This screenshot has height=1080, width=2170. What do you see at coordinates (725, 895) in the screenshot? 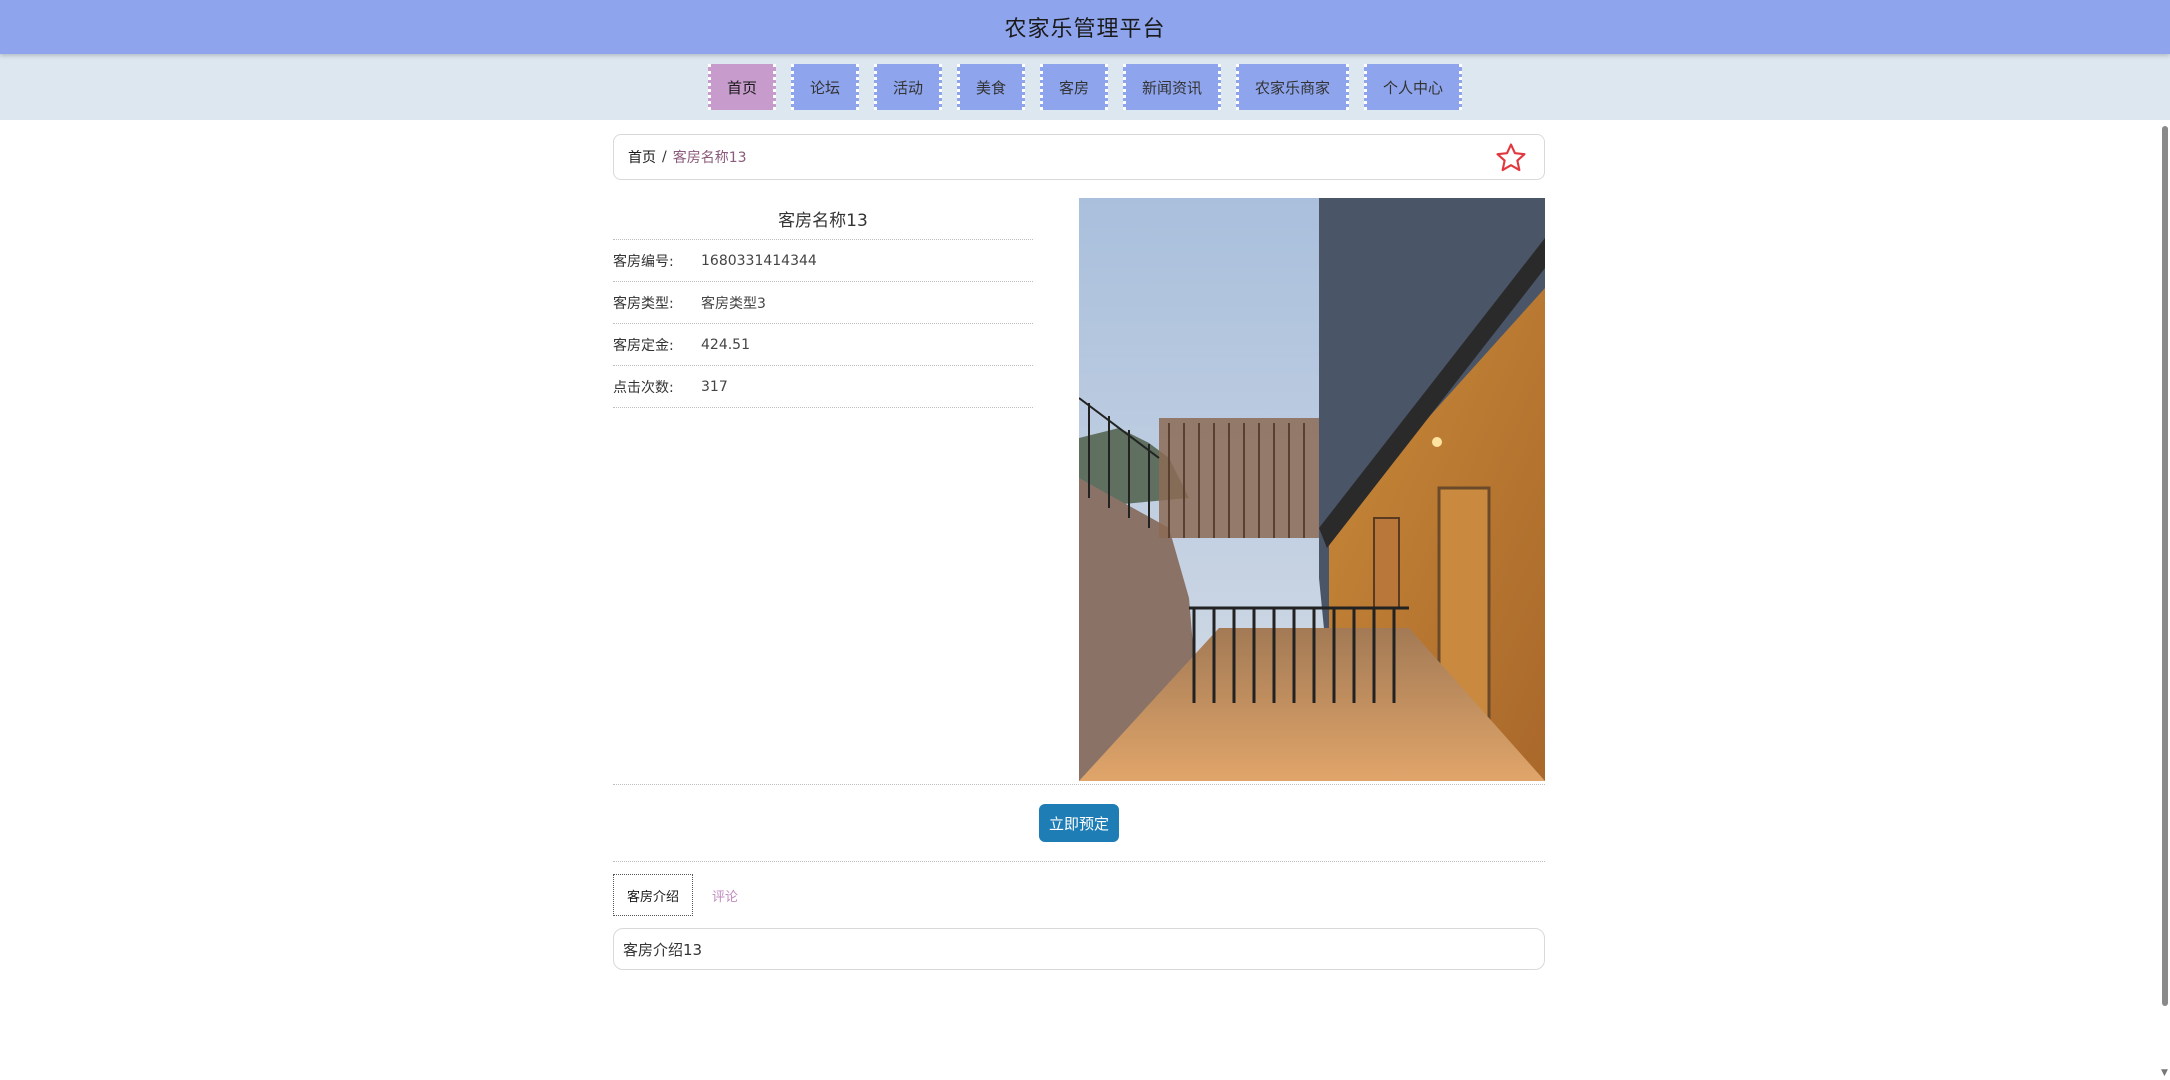
I see `tab-comments: 评论` at bounding box center [725, 895].